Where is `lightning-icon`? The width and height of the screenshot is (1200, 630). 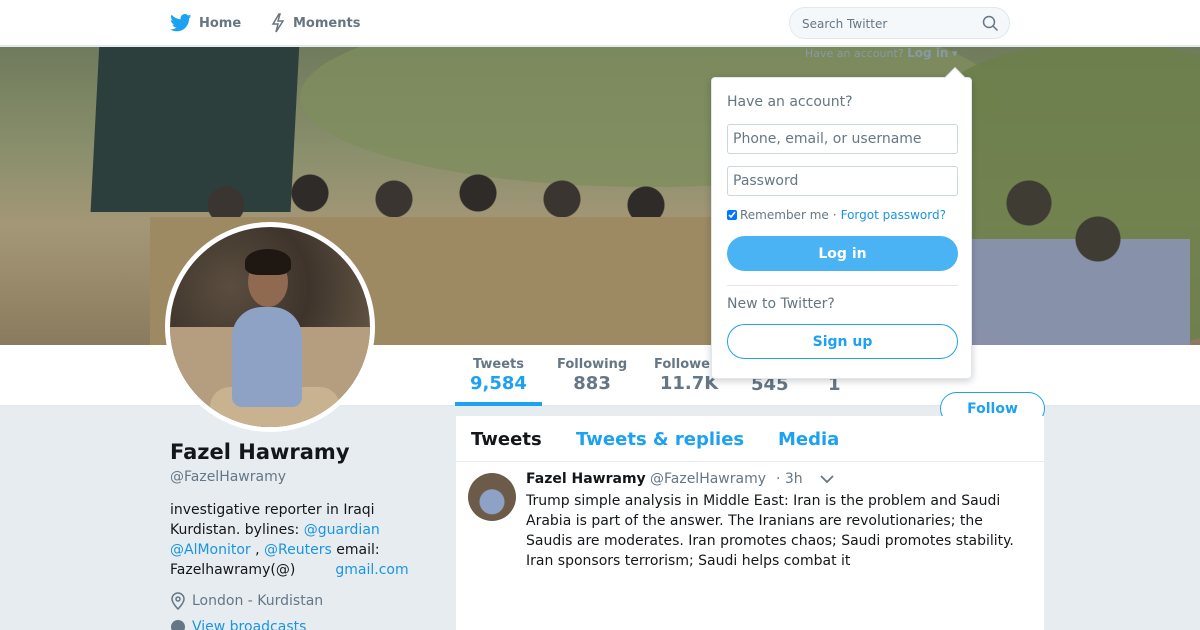
lightning-icon is located at coordinates (278, 23).